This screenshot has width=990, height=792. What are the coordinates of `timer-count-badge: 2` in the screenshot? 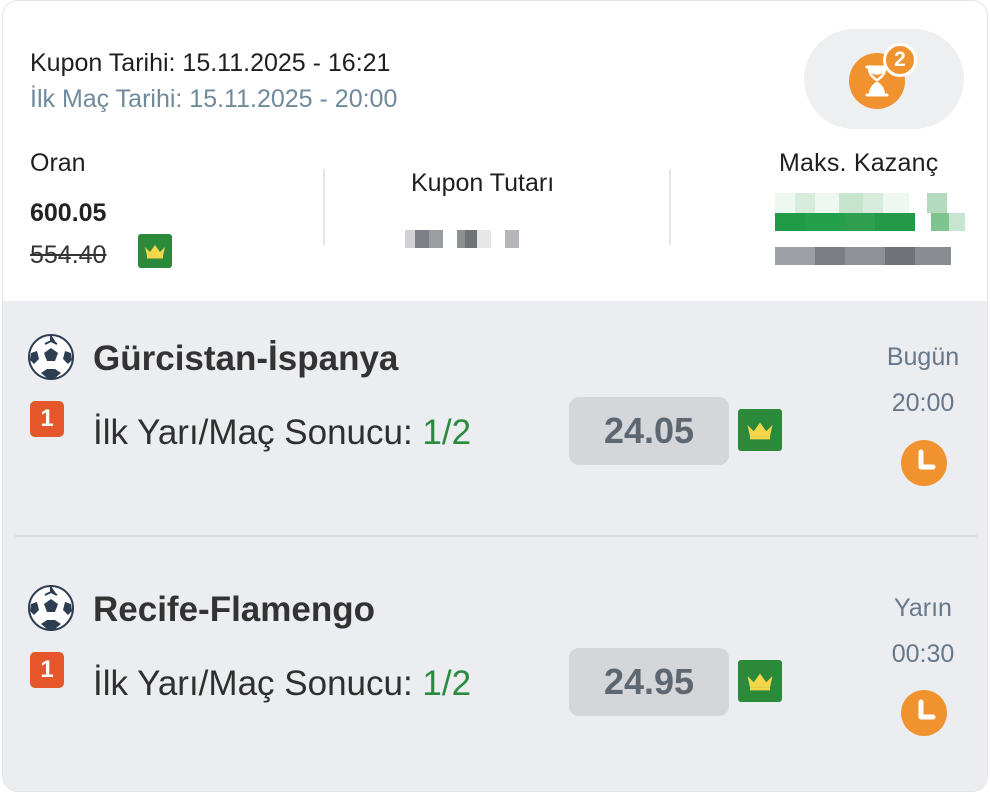 It's located at (900, 60).